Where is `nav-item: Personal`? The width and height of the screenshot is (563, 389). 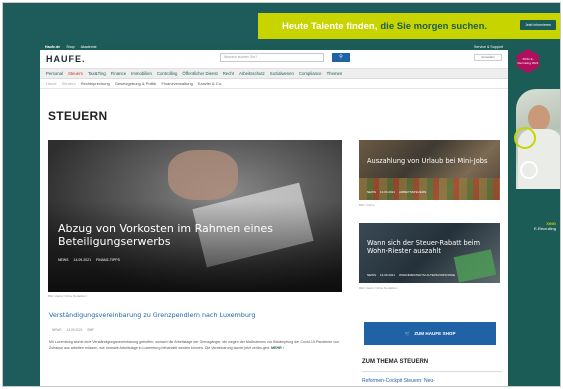
nav-item: Personal is located at coordinates (54, 73).